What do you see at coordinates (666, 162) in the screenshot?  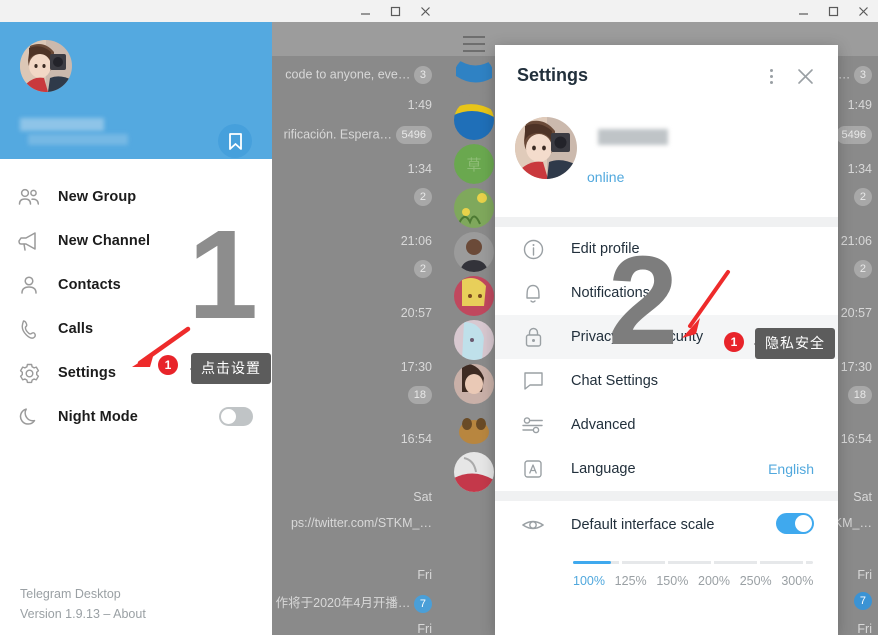 I see `settings-profile-block: online` at bounding box center [666, 162].